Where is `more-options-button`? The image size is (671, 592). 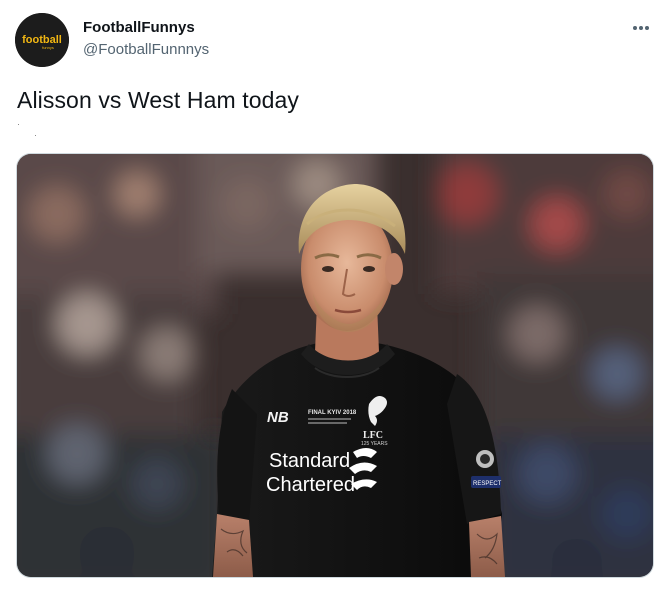 more-options-button is located at coordinates (641, 28).